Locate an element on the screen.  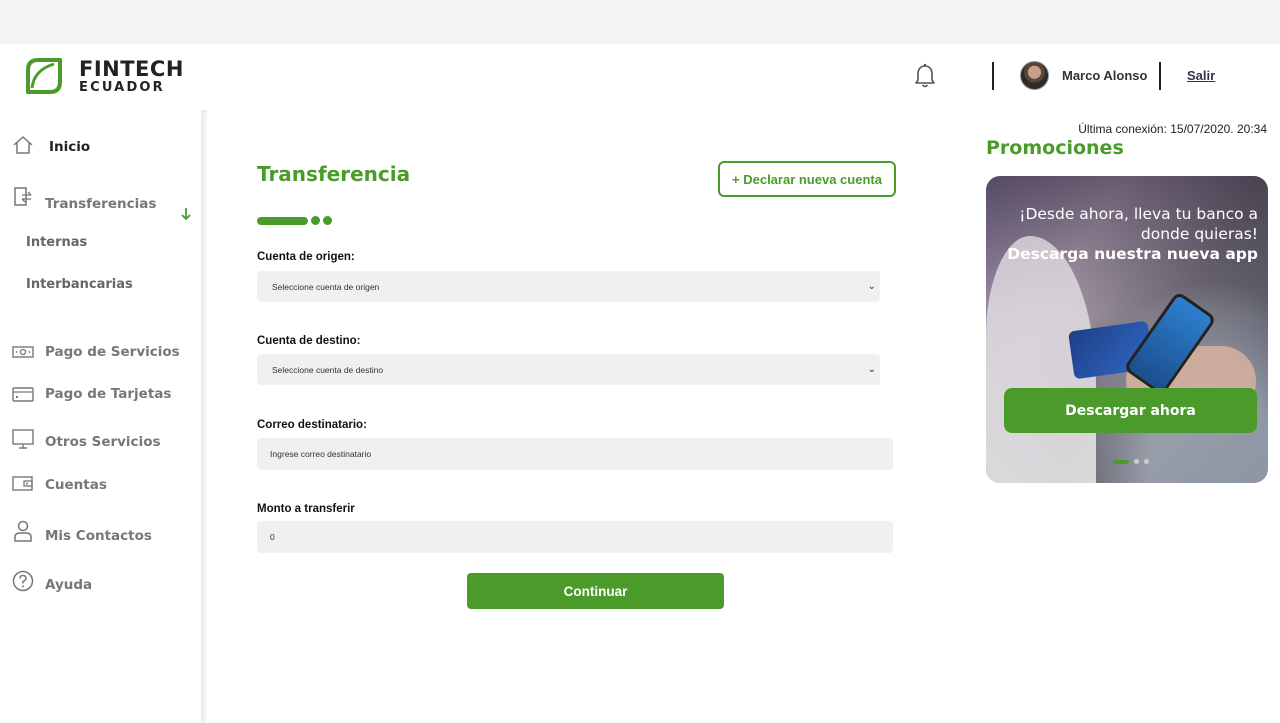
download-app-button: Descargar ahora is located at coordinates (1130, 410).